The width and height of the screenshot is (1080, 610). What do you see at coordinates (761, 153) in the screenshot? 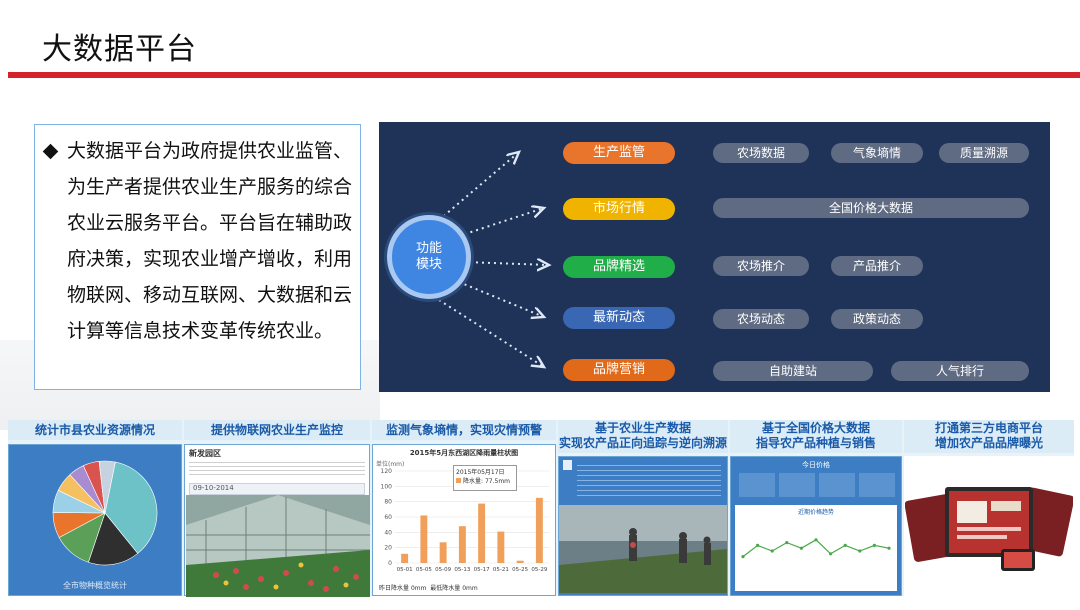
I see `tag-row1-1: 农场数据` at bounding box center [761, 153].